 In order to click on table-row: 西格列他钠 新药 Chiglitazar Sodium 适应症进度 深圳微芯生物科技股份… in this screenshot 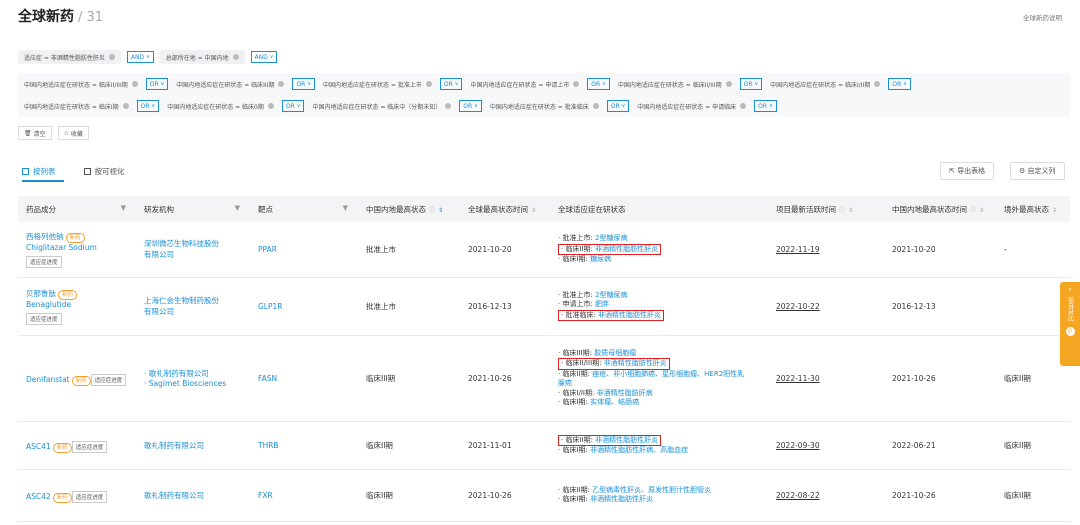, I will do `click(544, 250)`.